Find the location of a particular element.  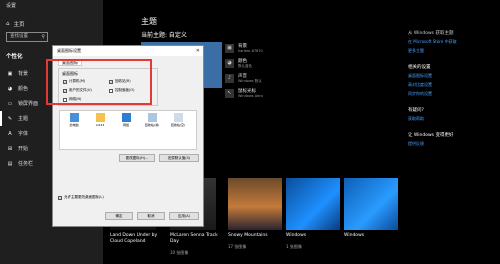

prop-cursor: ↖ 鼠标光标 Windows Aero is located at coordinates (270, 94).